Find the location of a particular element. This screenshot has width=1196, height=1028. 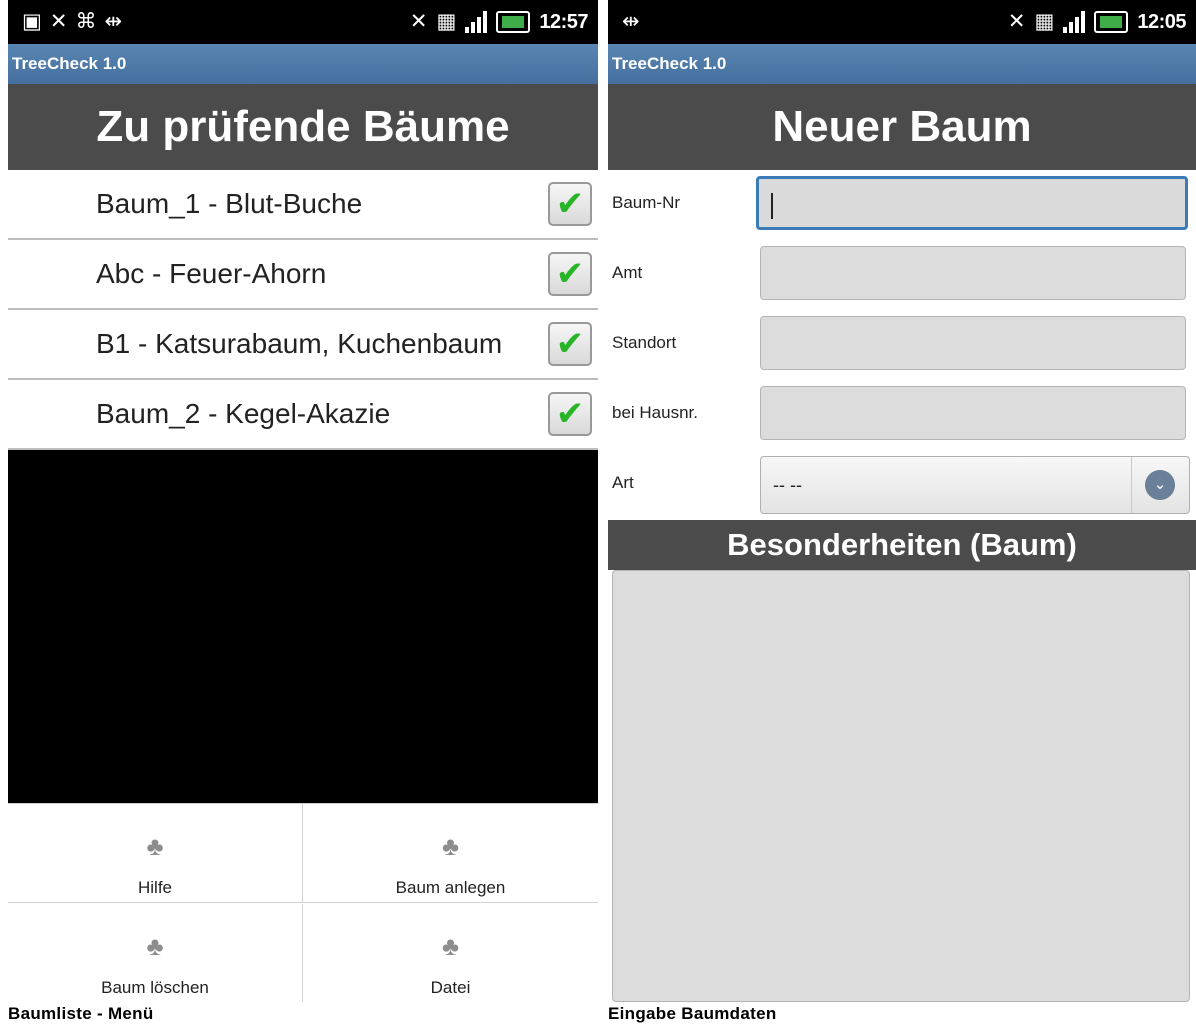

office-input is located at coordinates (973, 273).